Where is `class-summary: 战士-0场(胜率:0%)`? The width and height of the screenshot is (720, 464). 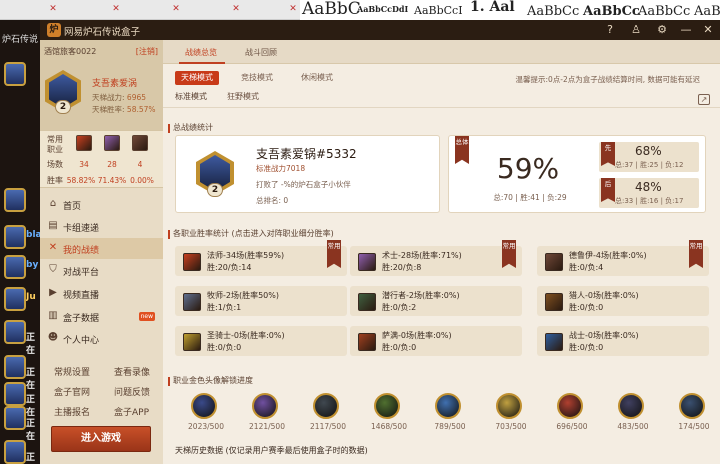
class-summary: 战士-0场(胜率:0%) is located at coordinates (604, 335).